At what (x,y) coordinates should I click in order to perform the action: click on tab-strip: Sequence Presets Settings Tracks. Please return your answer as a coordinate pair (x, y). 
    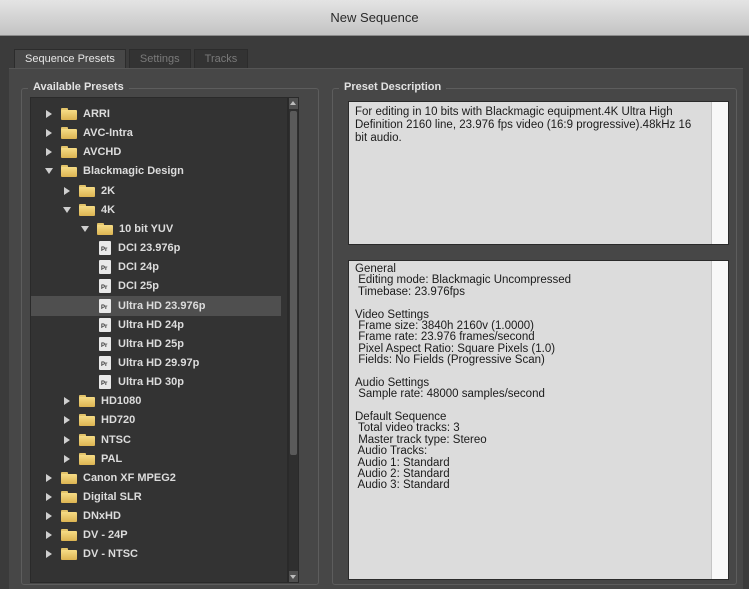
    Looking at the image, I should click on (132, 58).